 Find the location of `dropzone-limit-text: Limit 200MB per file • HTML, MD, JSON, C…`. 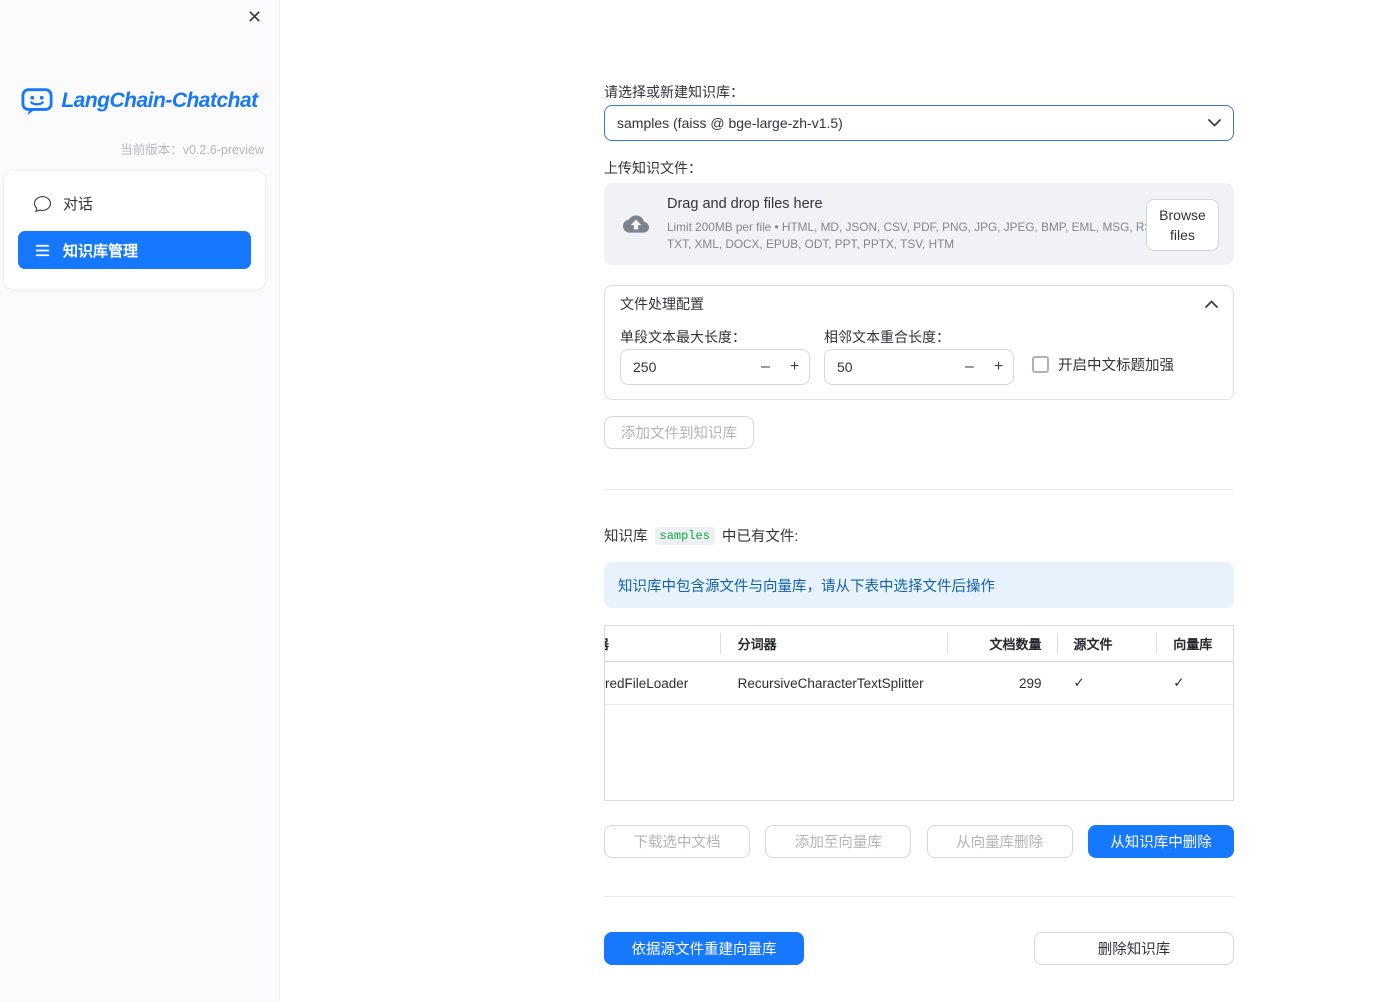

dropzone-limit-text: Limit 200MB per file • HTML, MD, JSON, C… is located at coordinates (928, 227).